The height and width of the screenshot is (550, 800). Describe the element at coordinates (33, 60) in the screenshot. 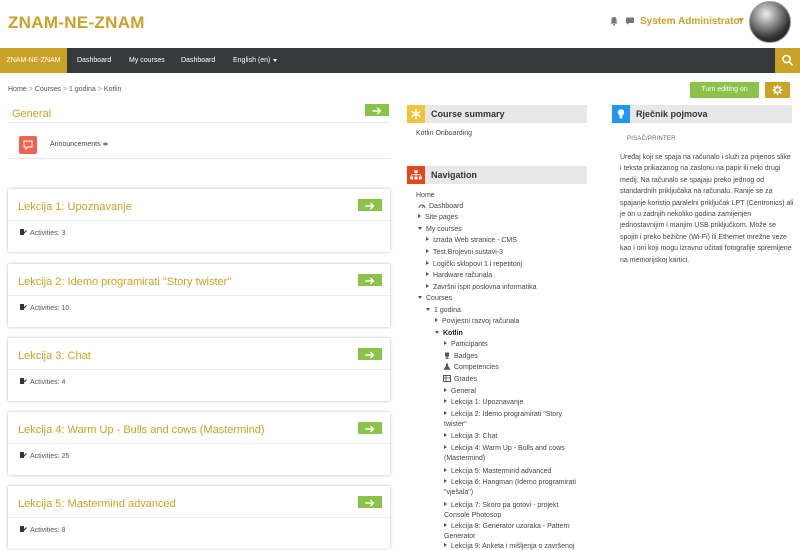

I see `navbar-brand: ZNAM-NE-ZNAM` at that location.